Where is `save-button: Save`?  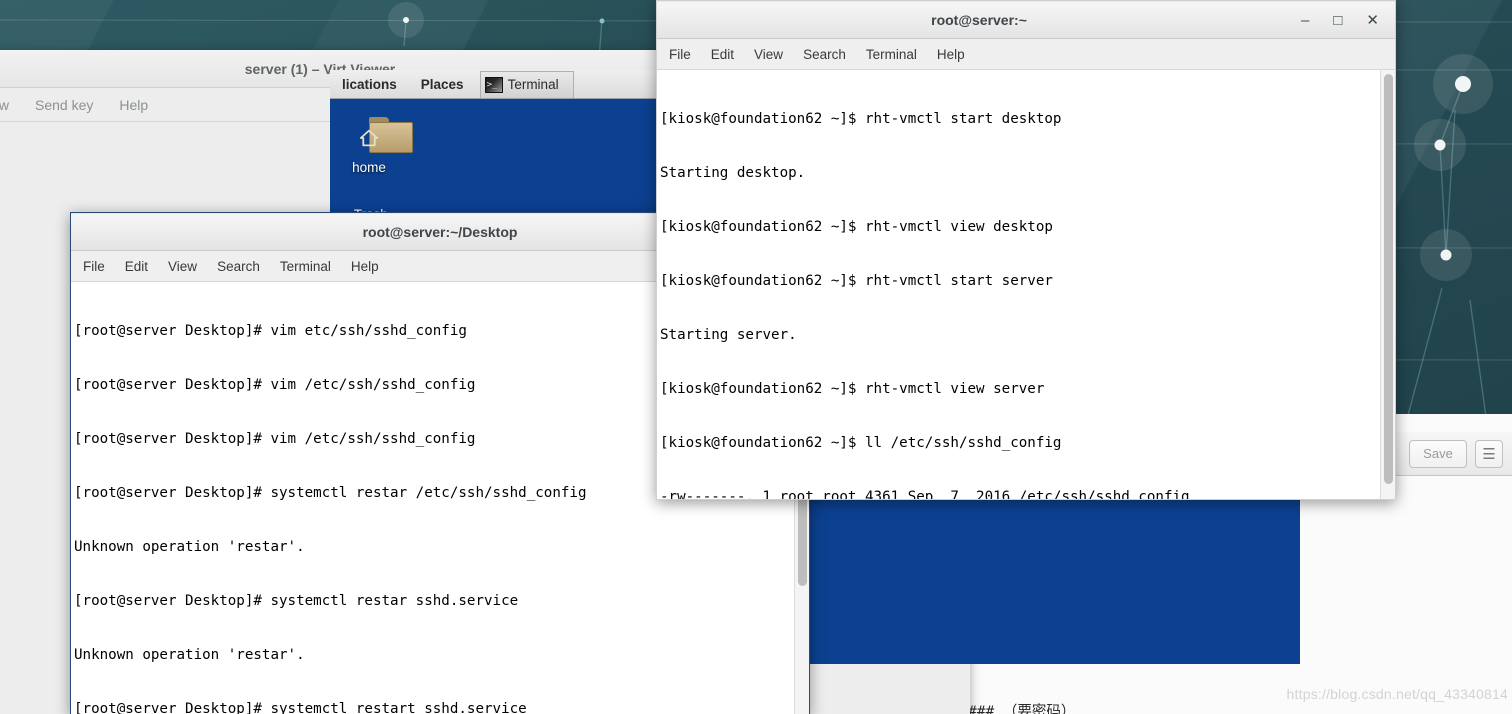
save-button: Save is located at coordinates (1438, 453).